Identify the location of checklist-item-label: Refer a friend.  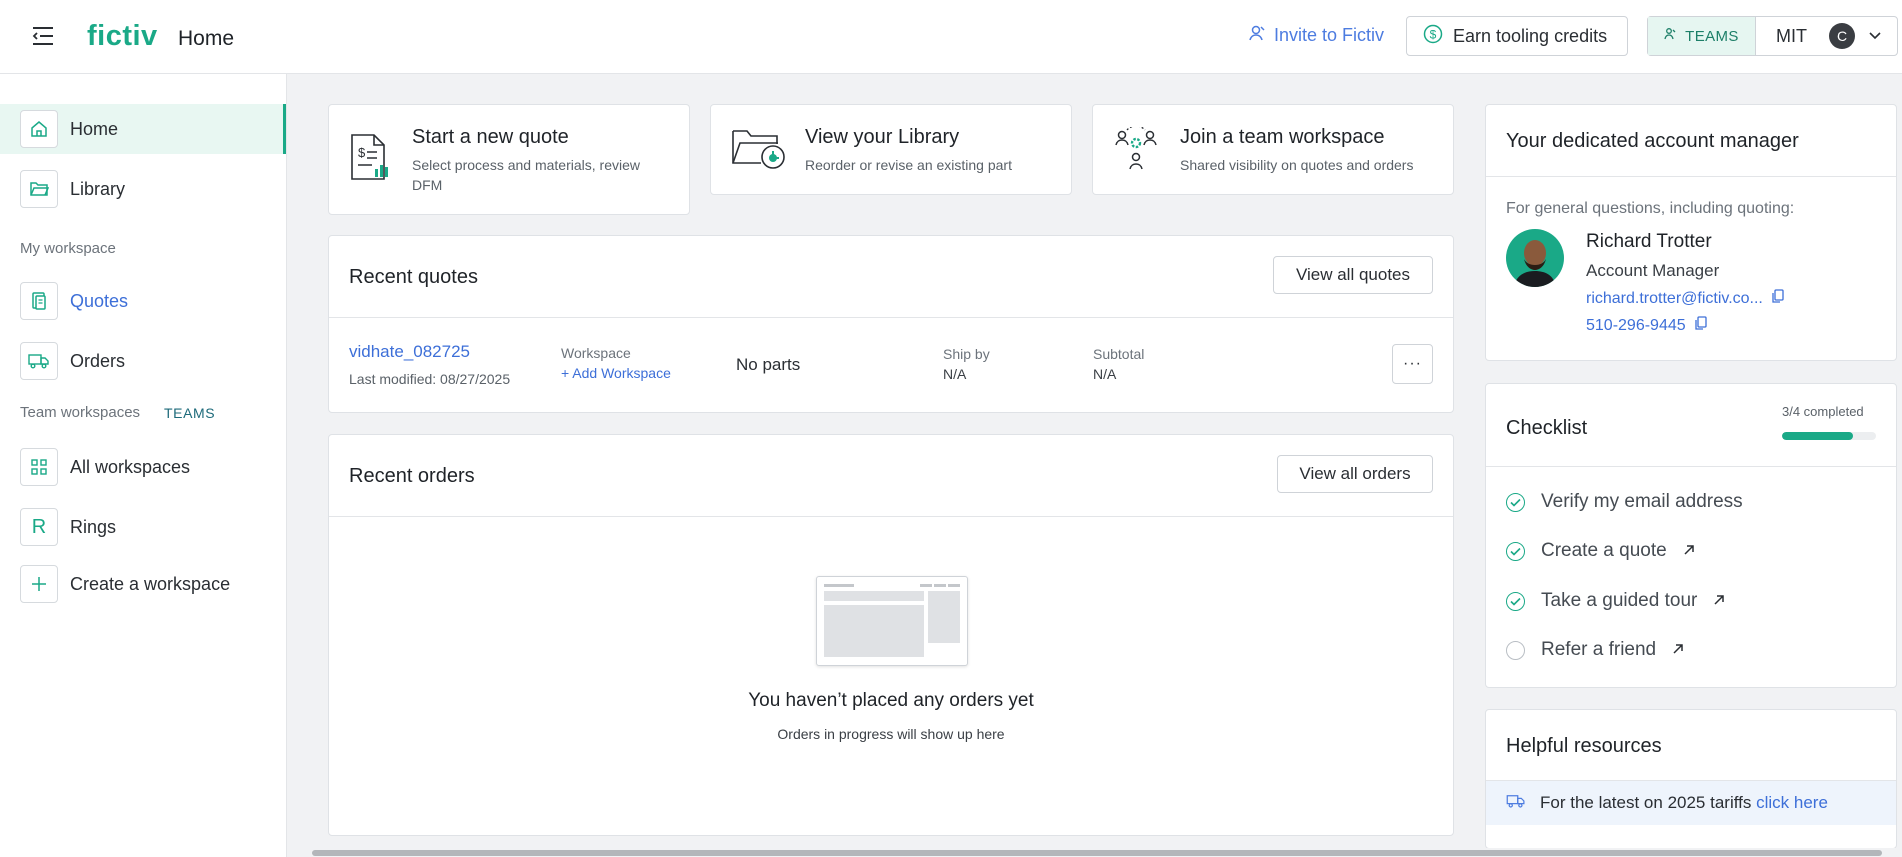
(1599, 649).